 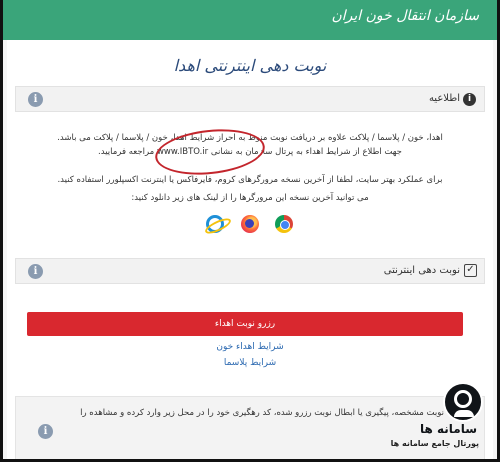 I want to click on top-bar: سازمان انتقال خون ایران, so click(x=250, y=20).